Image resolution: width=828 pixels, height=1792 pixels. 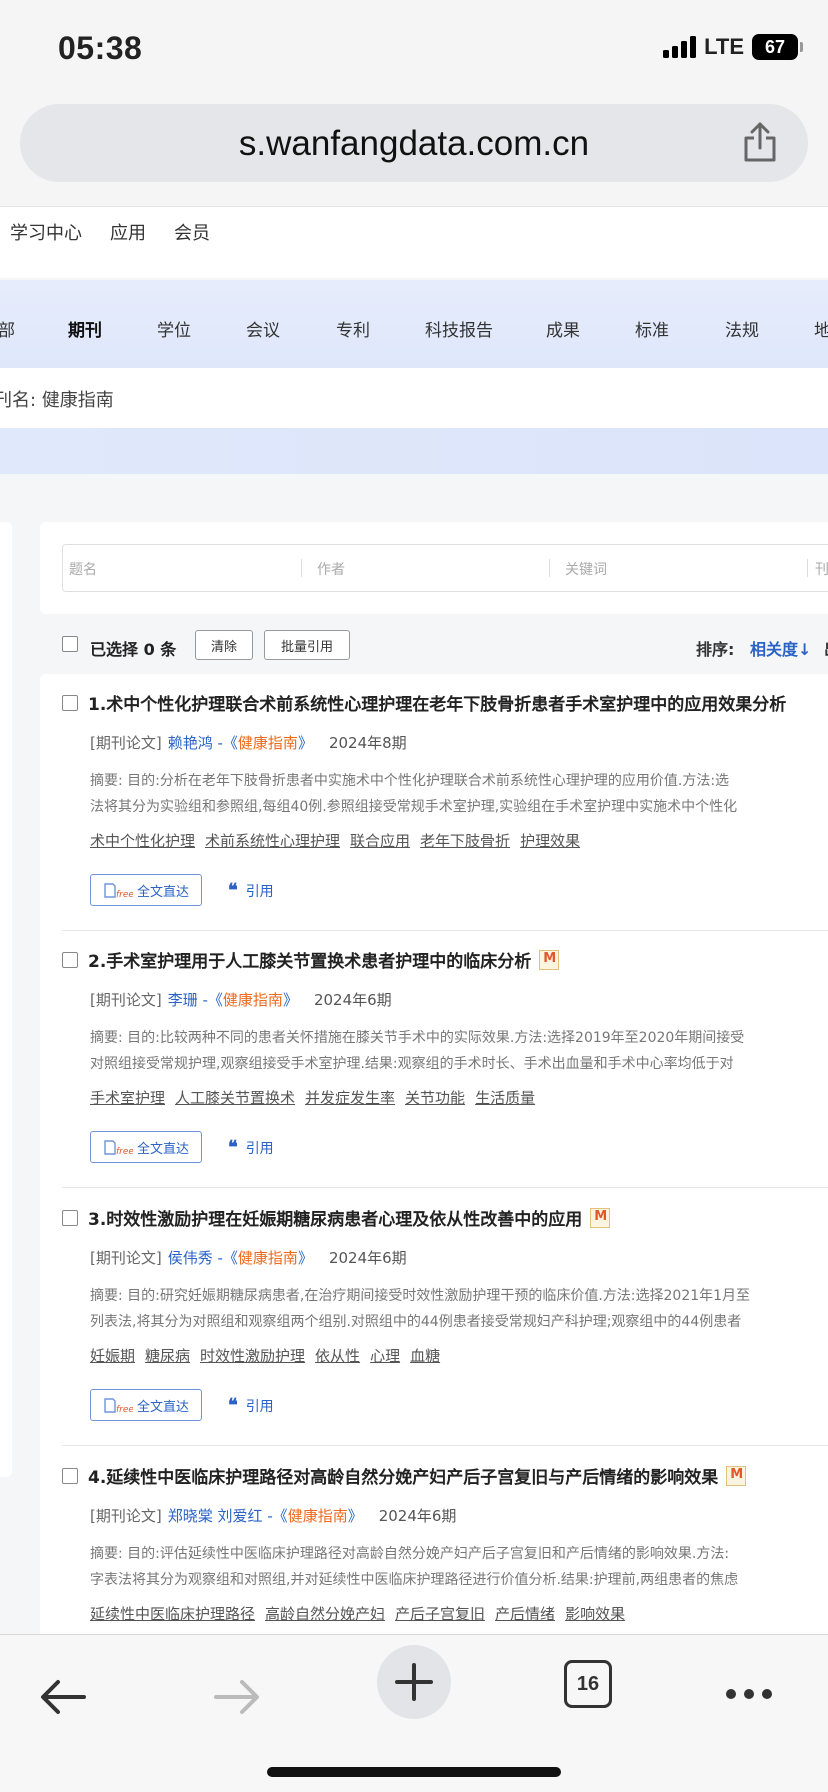 What do you see at coordinates (167, 1356) in the screenshot?
I see `keyword-link: 糖尿病` at bounding box center [167, 1356].